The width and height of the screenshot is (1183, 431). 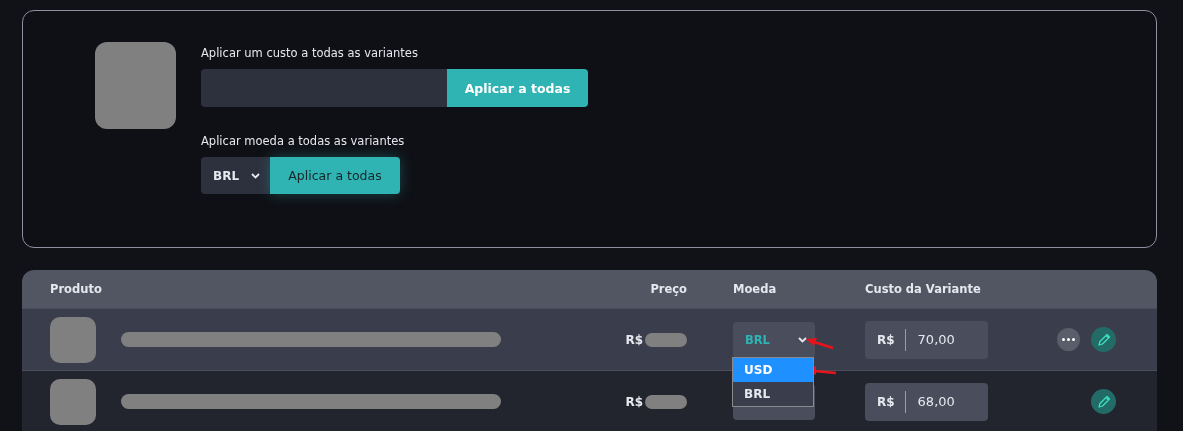 What do you see at coordinates (335, 175) in the screenshot?
I see `apply-all-button: Aplicar a todas` at bounding box center [335, 175].